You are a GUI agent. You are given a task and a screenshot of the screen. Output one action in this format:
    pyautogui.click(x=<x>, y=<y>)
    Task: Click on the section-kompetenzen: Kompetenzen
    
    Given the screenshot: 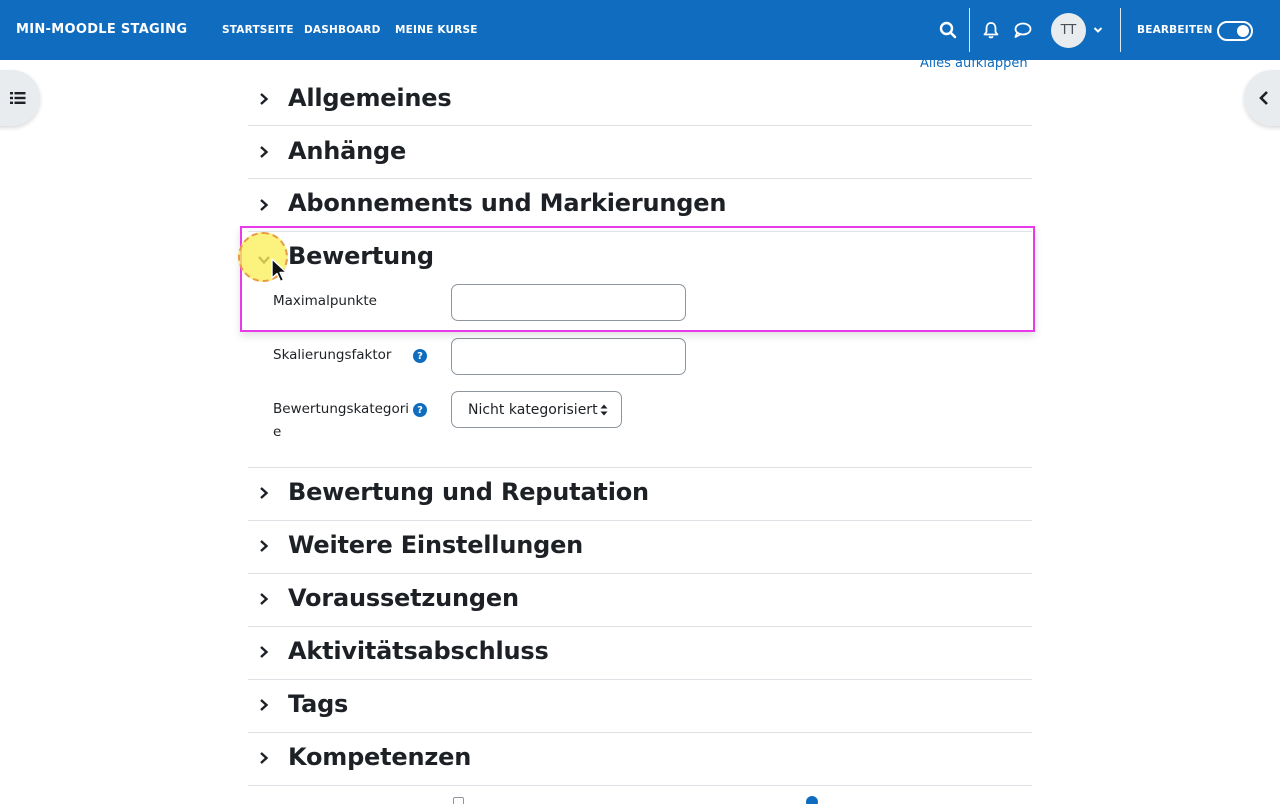 What is the action you would take?
    pyautogui.click(x=640, y=759)
    